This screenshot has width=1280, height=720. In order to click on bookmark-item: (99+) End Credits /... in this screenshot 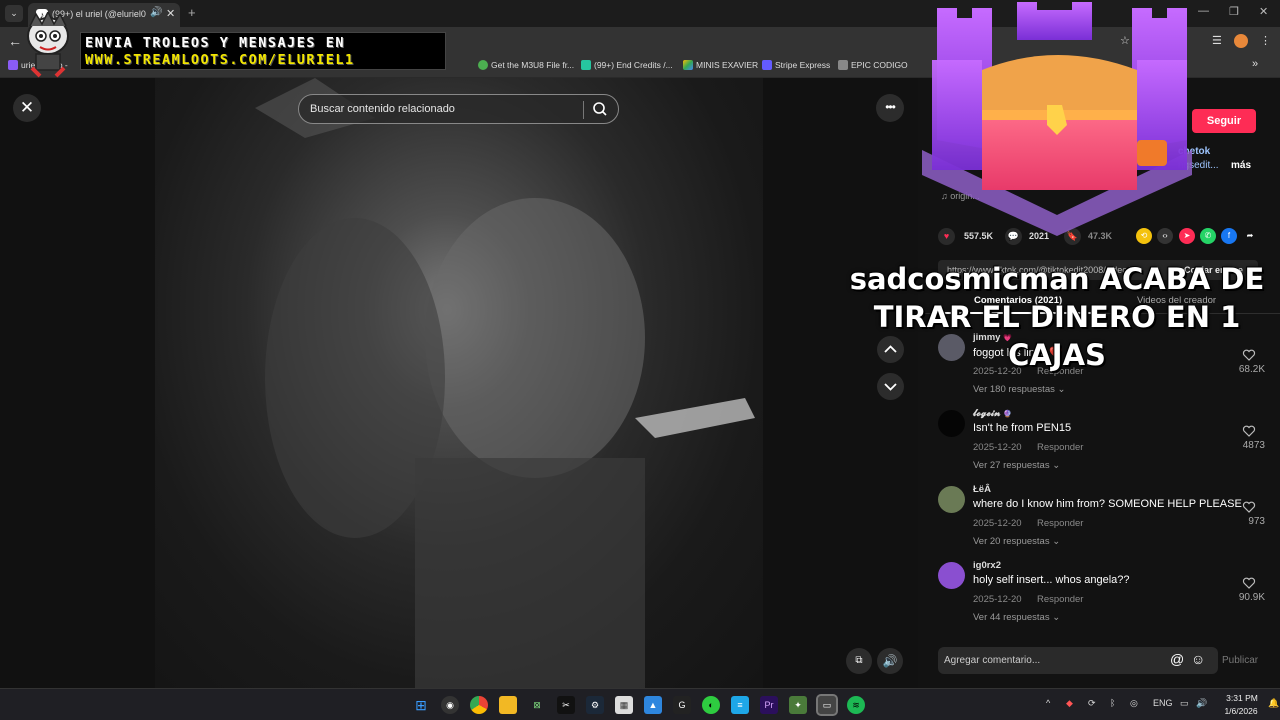, I will do `click(627, 65)`.